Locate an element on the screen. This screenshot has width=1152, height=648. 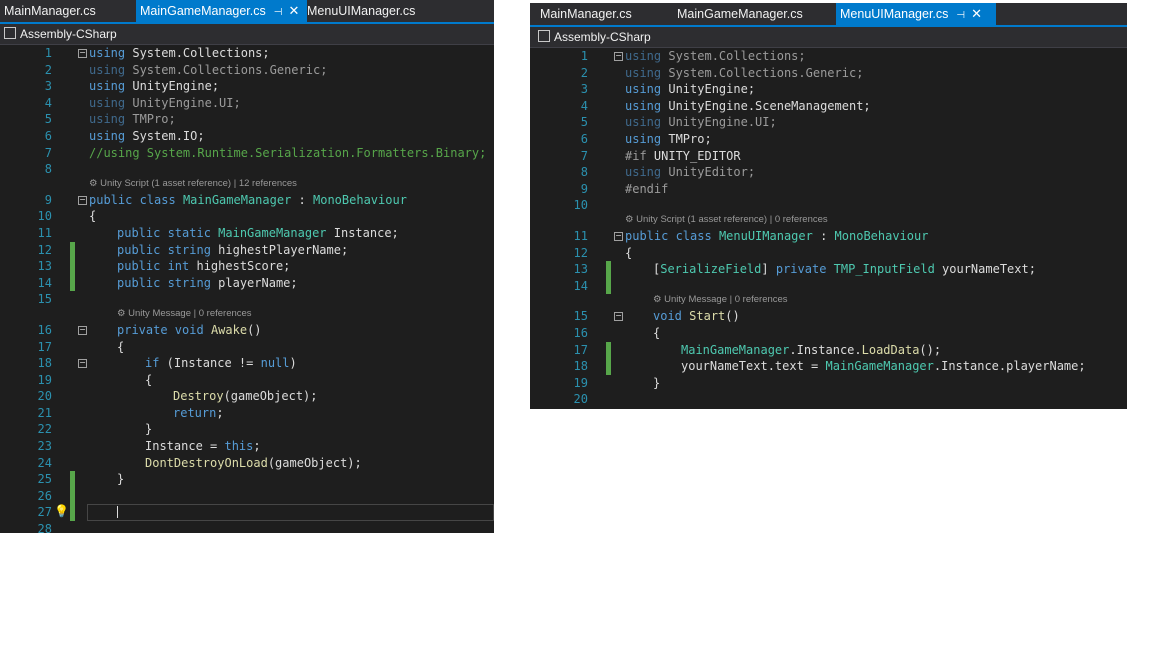
code-line: public string playerName; is located at coordinates (207, 282).